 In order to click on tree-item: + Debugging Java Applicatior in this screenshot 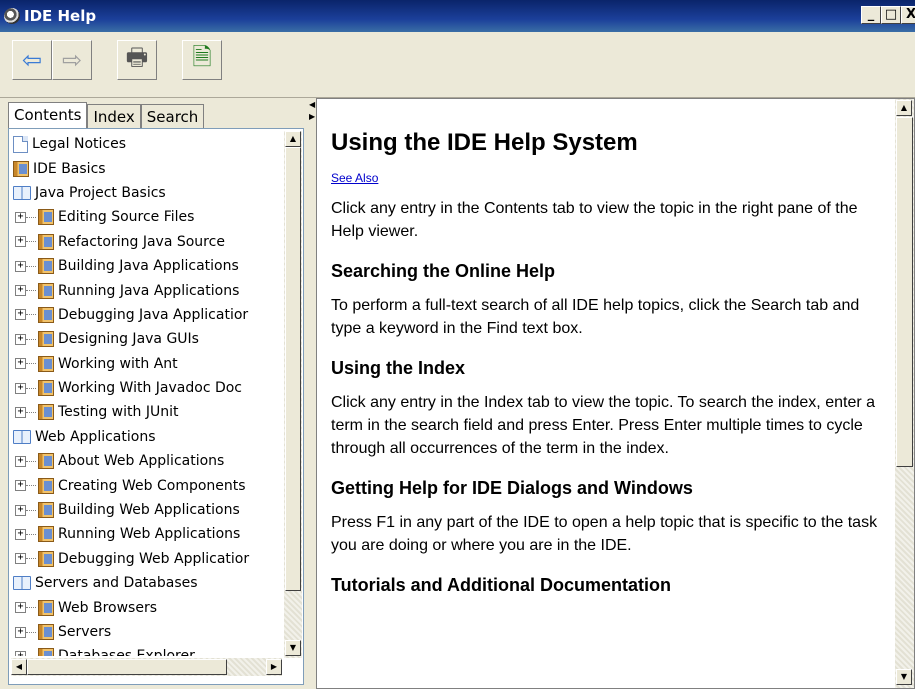, I will do `click(145, 315)`.